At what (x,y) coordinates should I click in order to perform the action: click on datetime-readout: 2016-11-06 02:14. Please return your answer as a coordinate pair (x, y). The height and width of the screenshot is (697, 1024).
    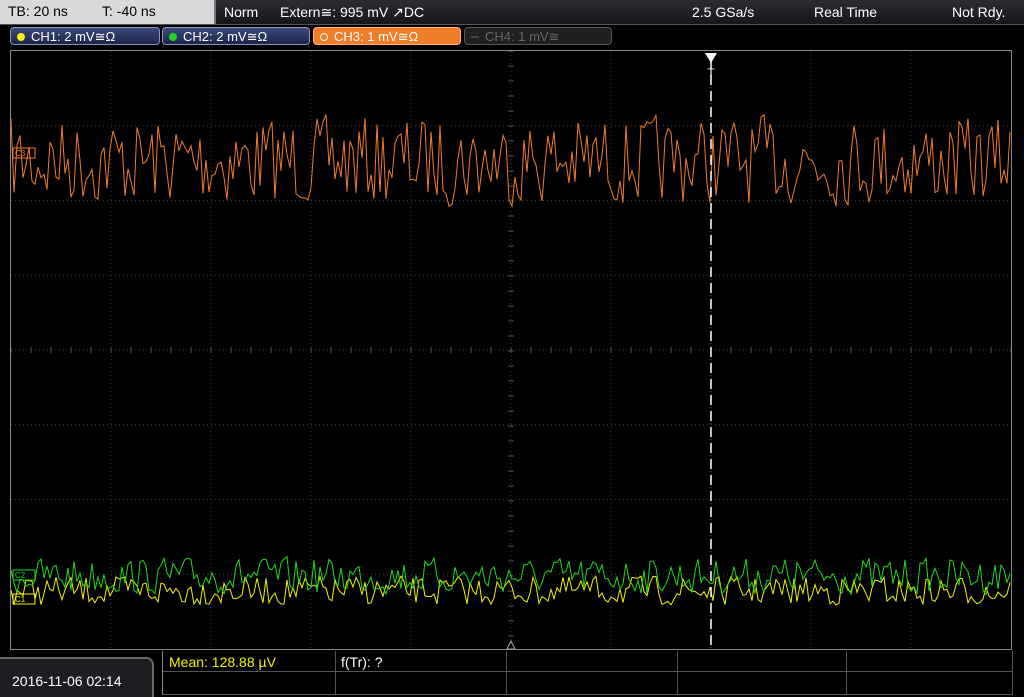
    Looking at the image, I should click on (67, 681).